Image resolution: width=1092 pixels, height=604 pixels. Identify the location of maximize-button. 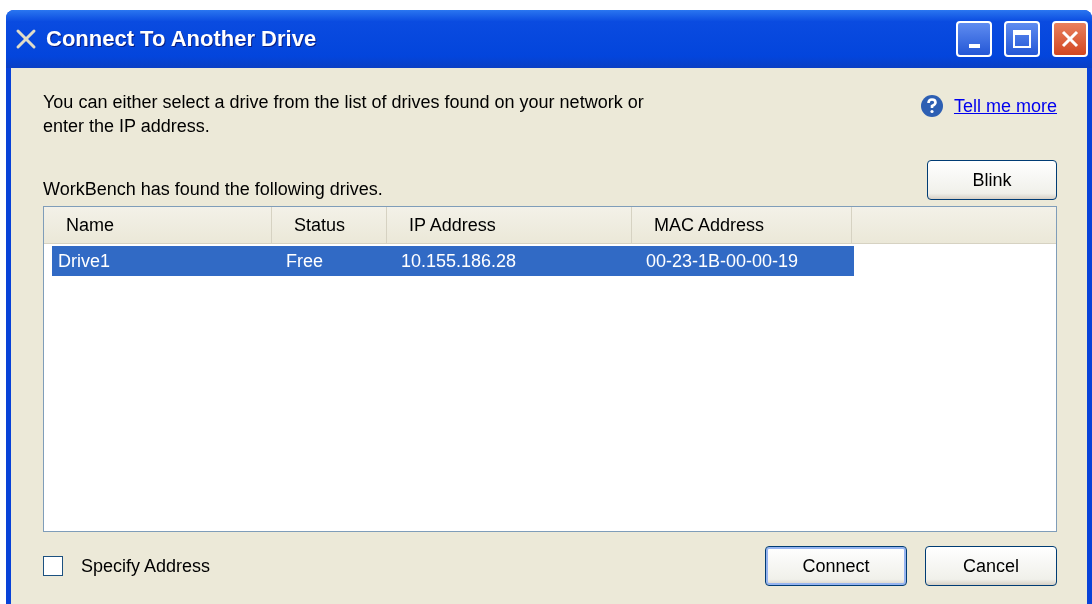
(1022, 39).